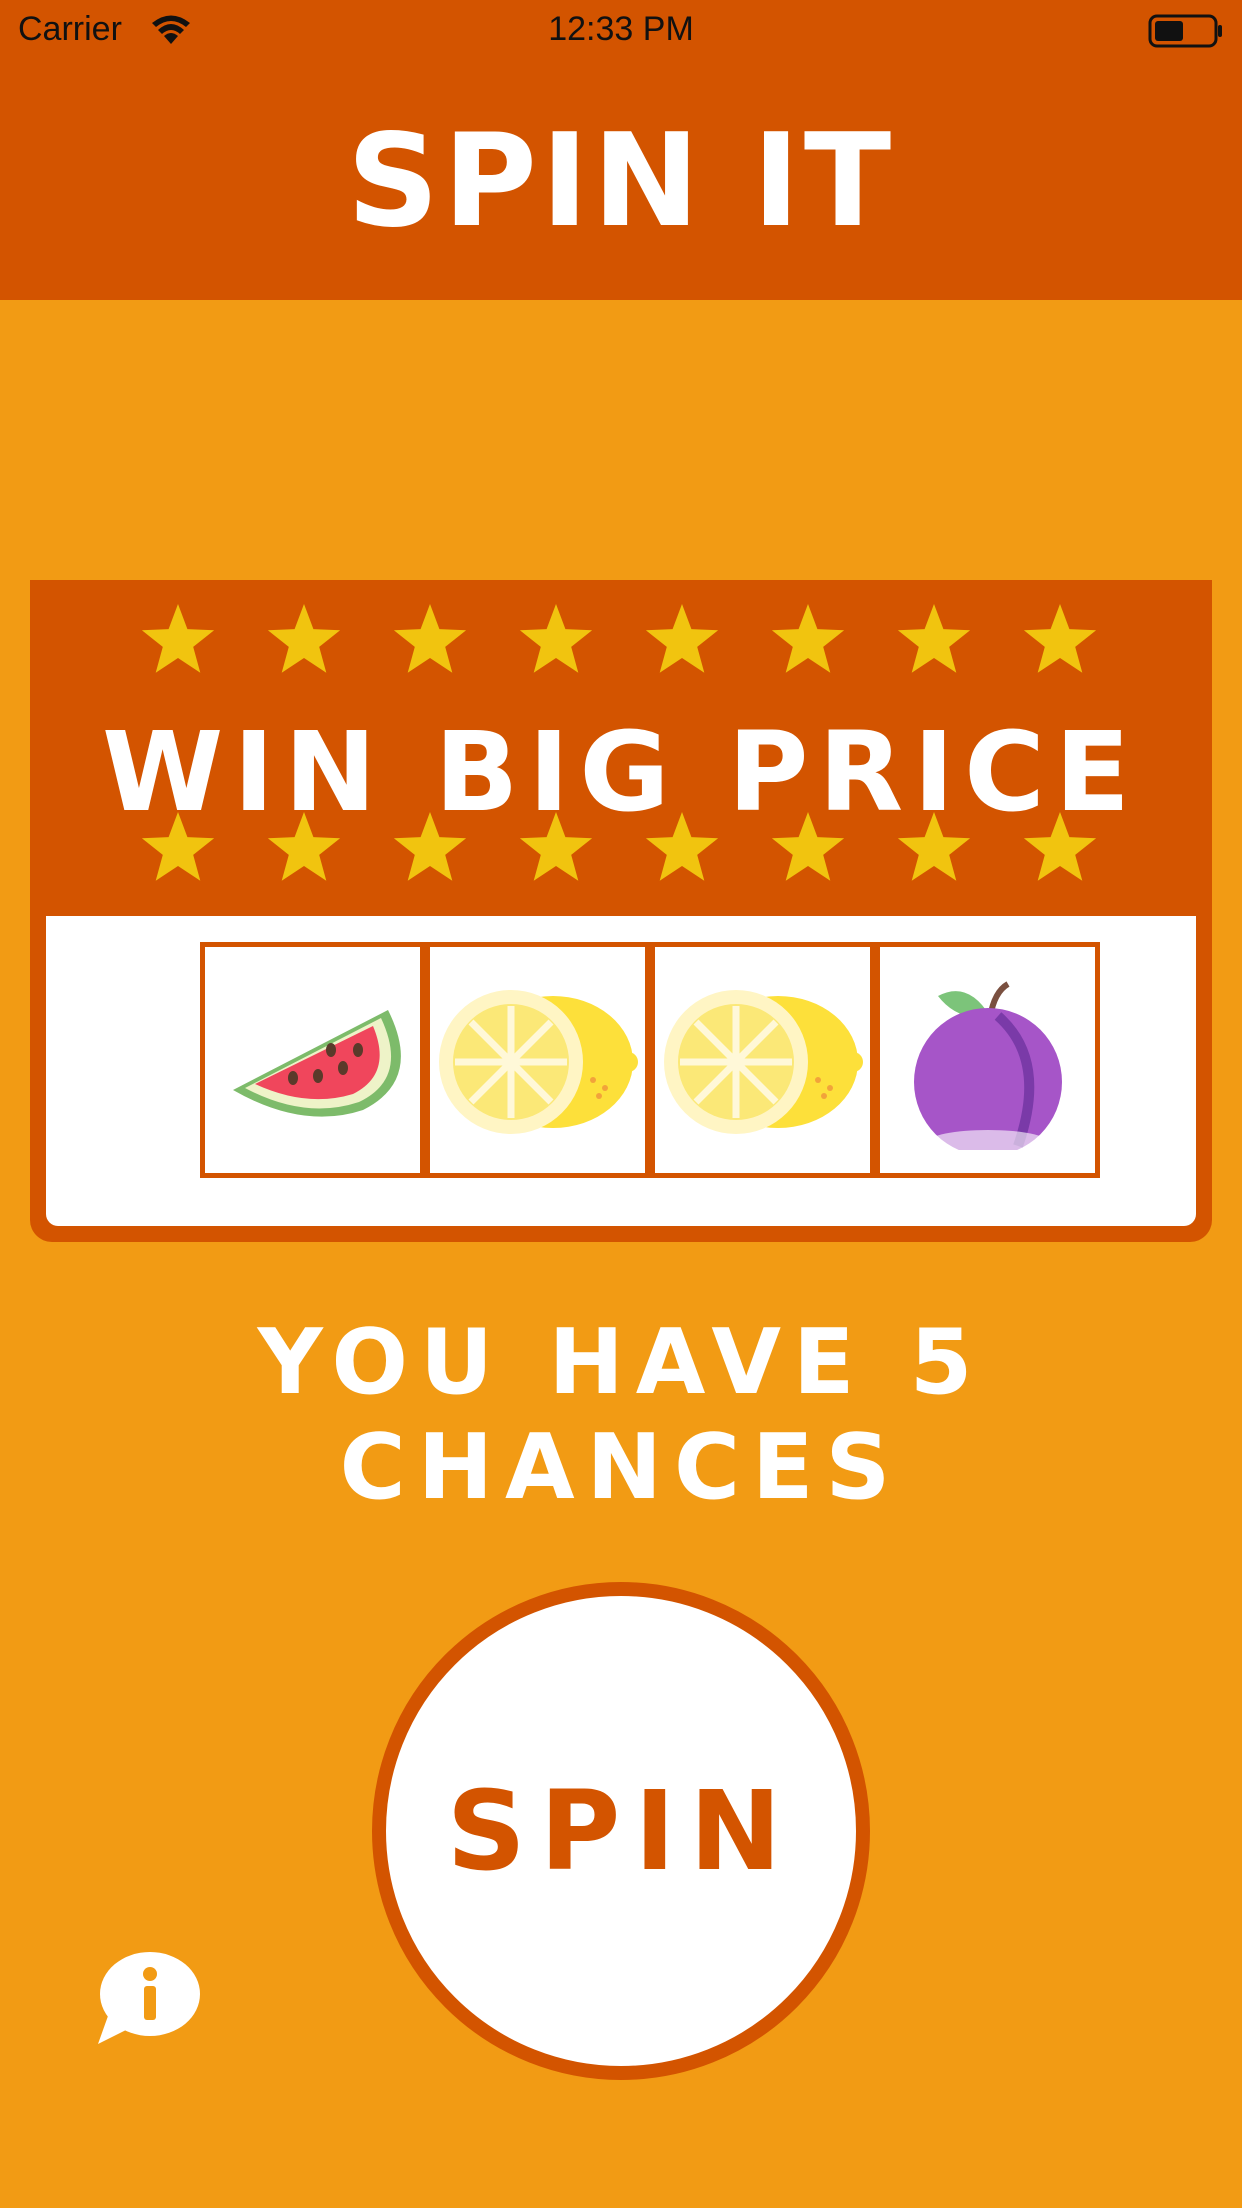  Describe the element at coordinates (1185, 31) in the screenshot. I see `battery-icon` at that location.